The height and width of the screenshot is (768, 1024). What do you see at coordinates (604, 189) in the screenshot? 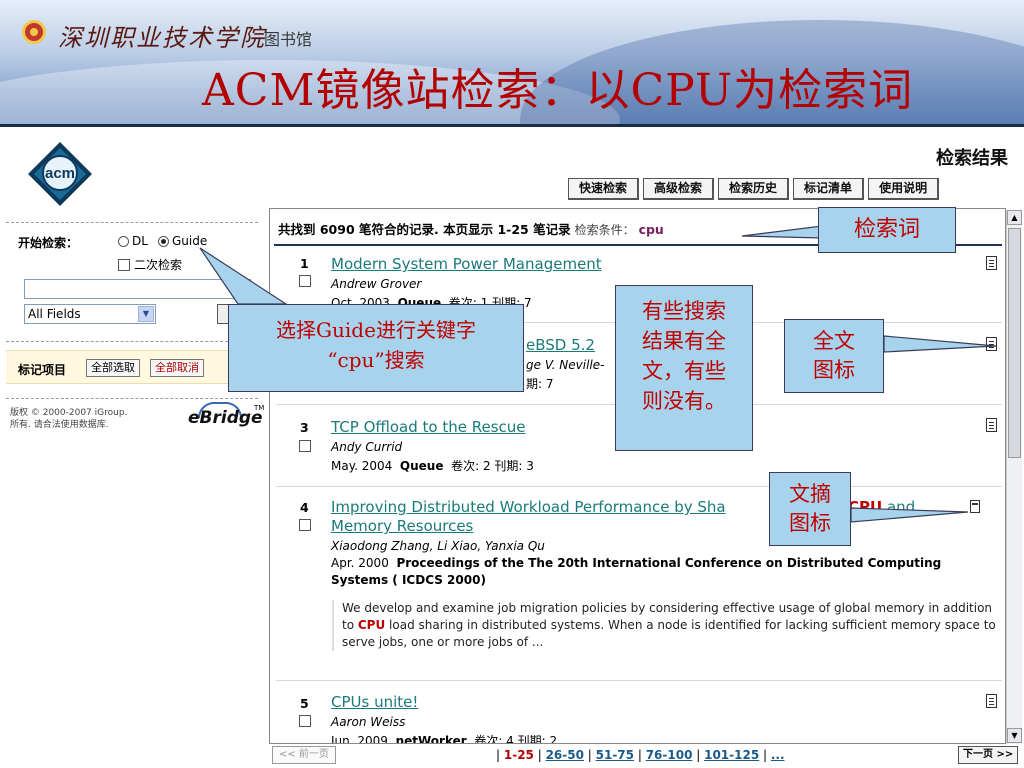
I see `quick-search-button: 快速检索` at bounding box center [604, 189].